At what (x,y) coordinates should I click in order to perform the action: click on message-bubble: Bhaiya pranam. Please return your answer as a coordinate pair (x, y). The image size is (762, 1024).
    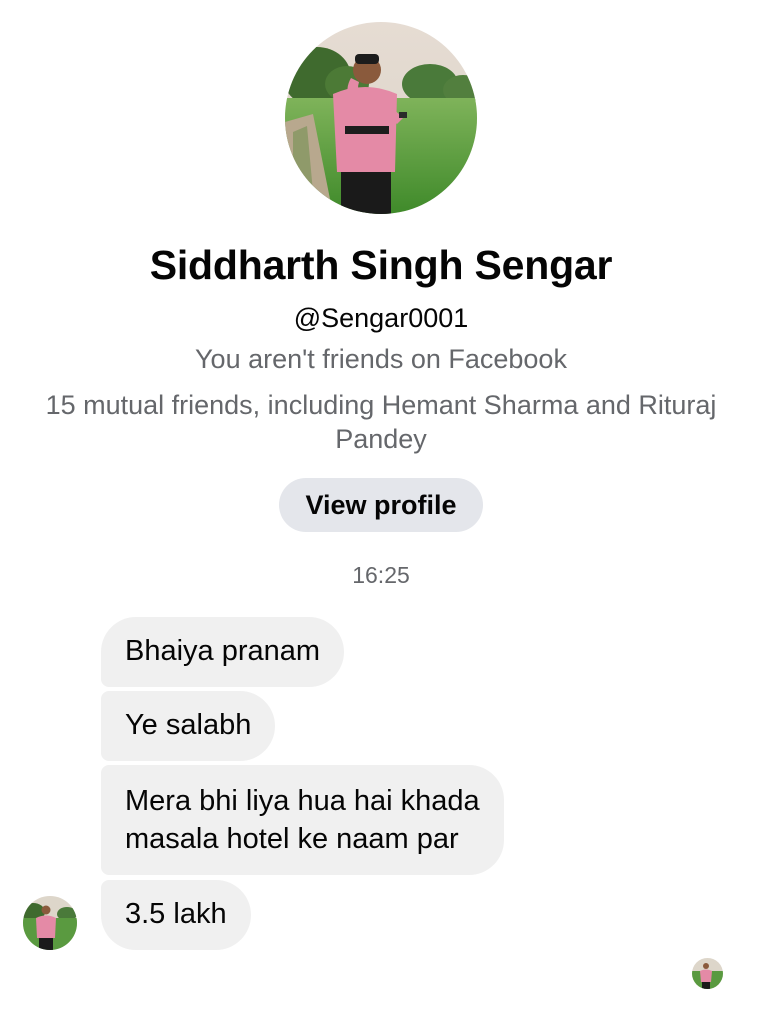
    Looking at the image, I should click on (223, 652).